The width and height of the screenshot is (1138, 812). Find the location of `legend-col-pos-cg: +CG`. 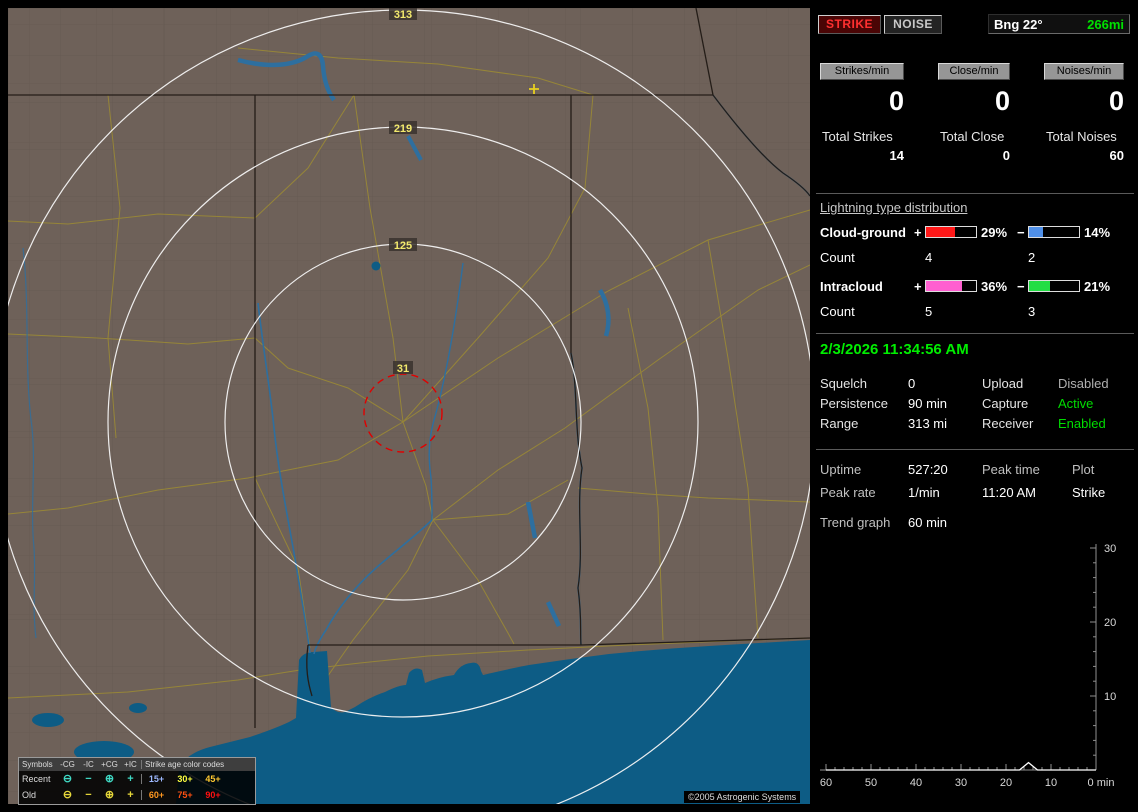

legend-col-pos-cg: +CG is located at coordinates (109, 764).